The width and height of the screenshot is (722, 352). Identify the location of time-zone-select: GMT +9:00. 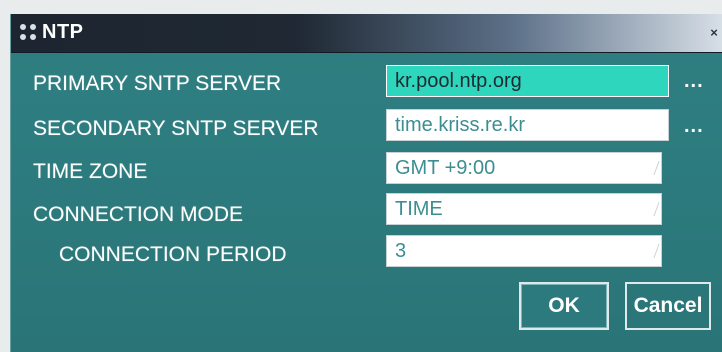
(524, 168).